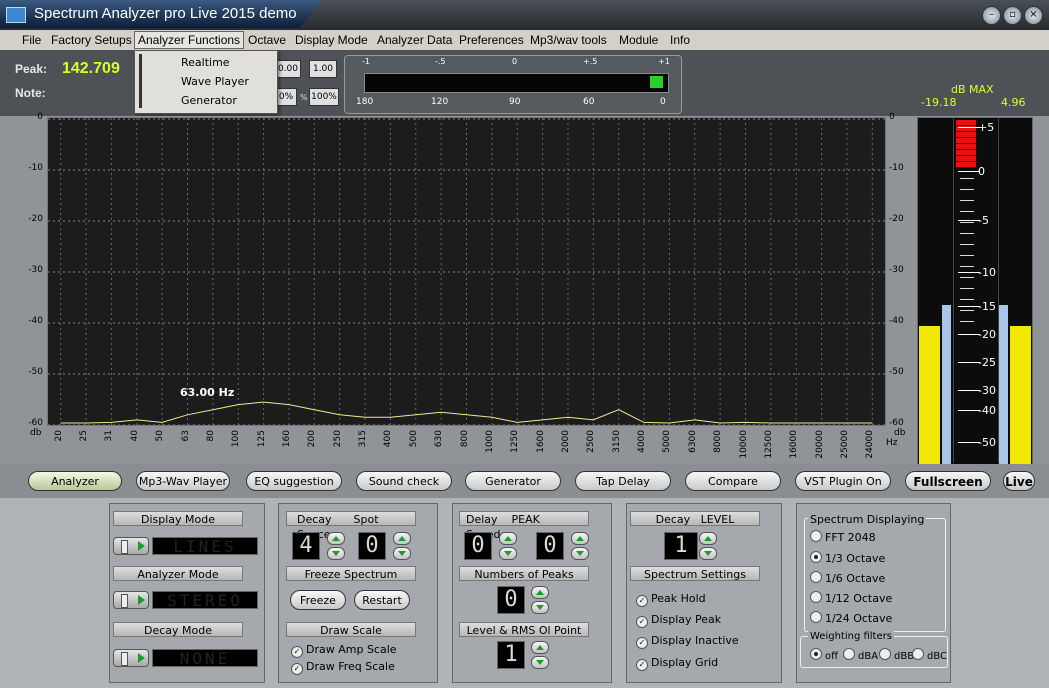 The image size is (1049, 688). What do you see at coordinates (991, 15) in the screenshot?
I see `minimize-icon: –` at bounding box center [991, 15].